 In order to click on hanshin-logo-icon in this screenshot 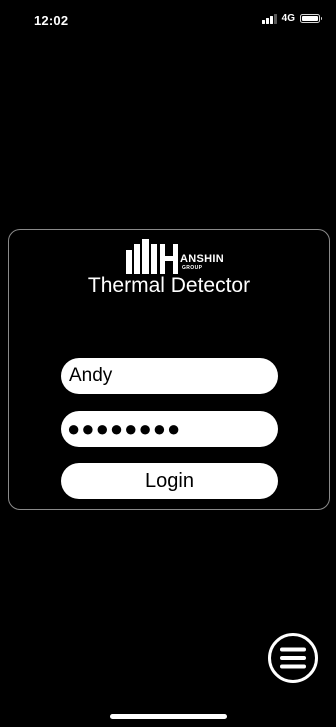, I will do `click(152, 256)`.